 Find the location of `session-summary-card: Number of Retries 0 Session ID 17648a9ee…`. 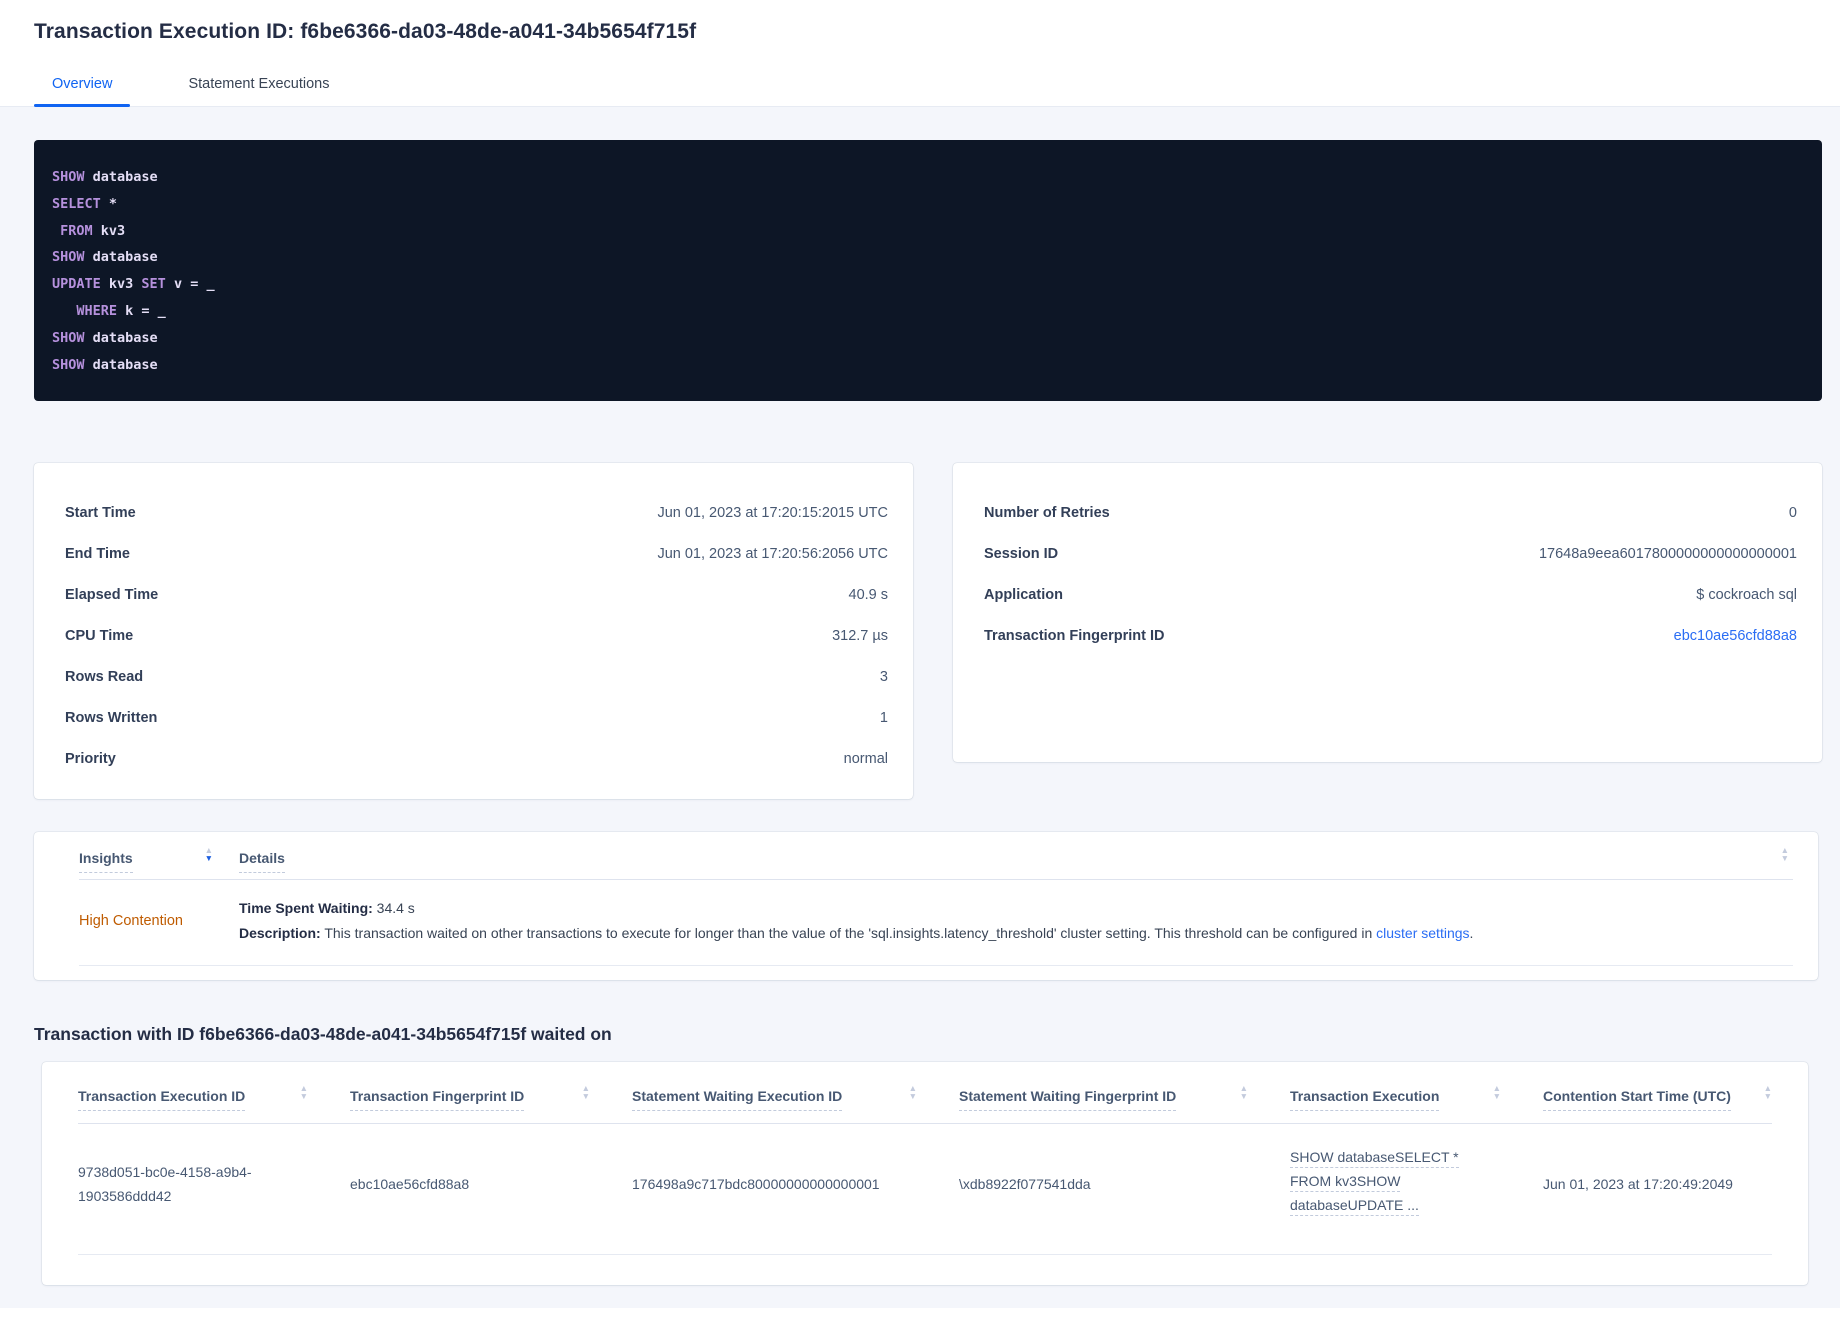

session-summary-card: Number of Retries 0 Session ID 17648a9ee… is located at coordinates (1387, 613).